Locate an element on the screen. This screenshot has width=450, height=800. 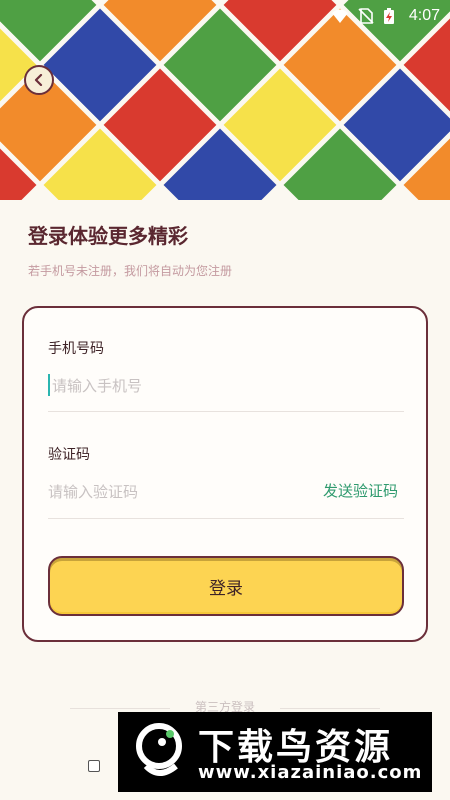
chevron-left-icon is located at coordinates (39, 80).